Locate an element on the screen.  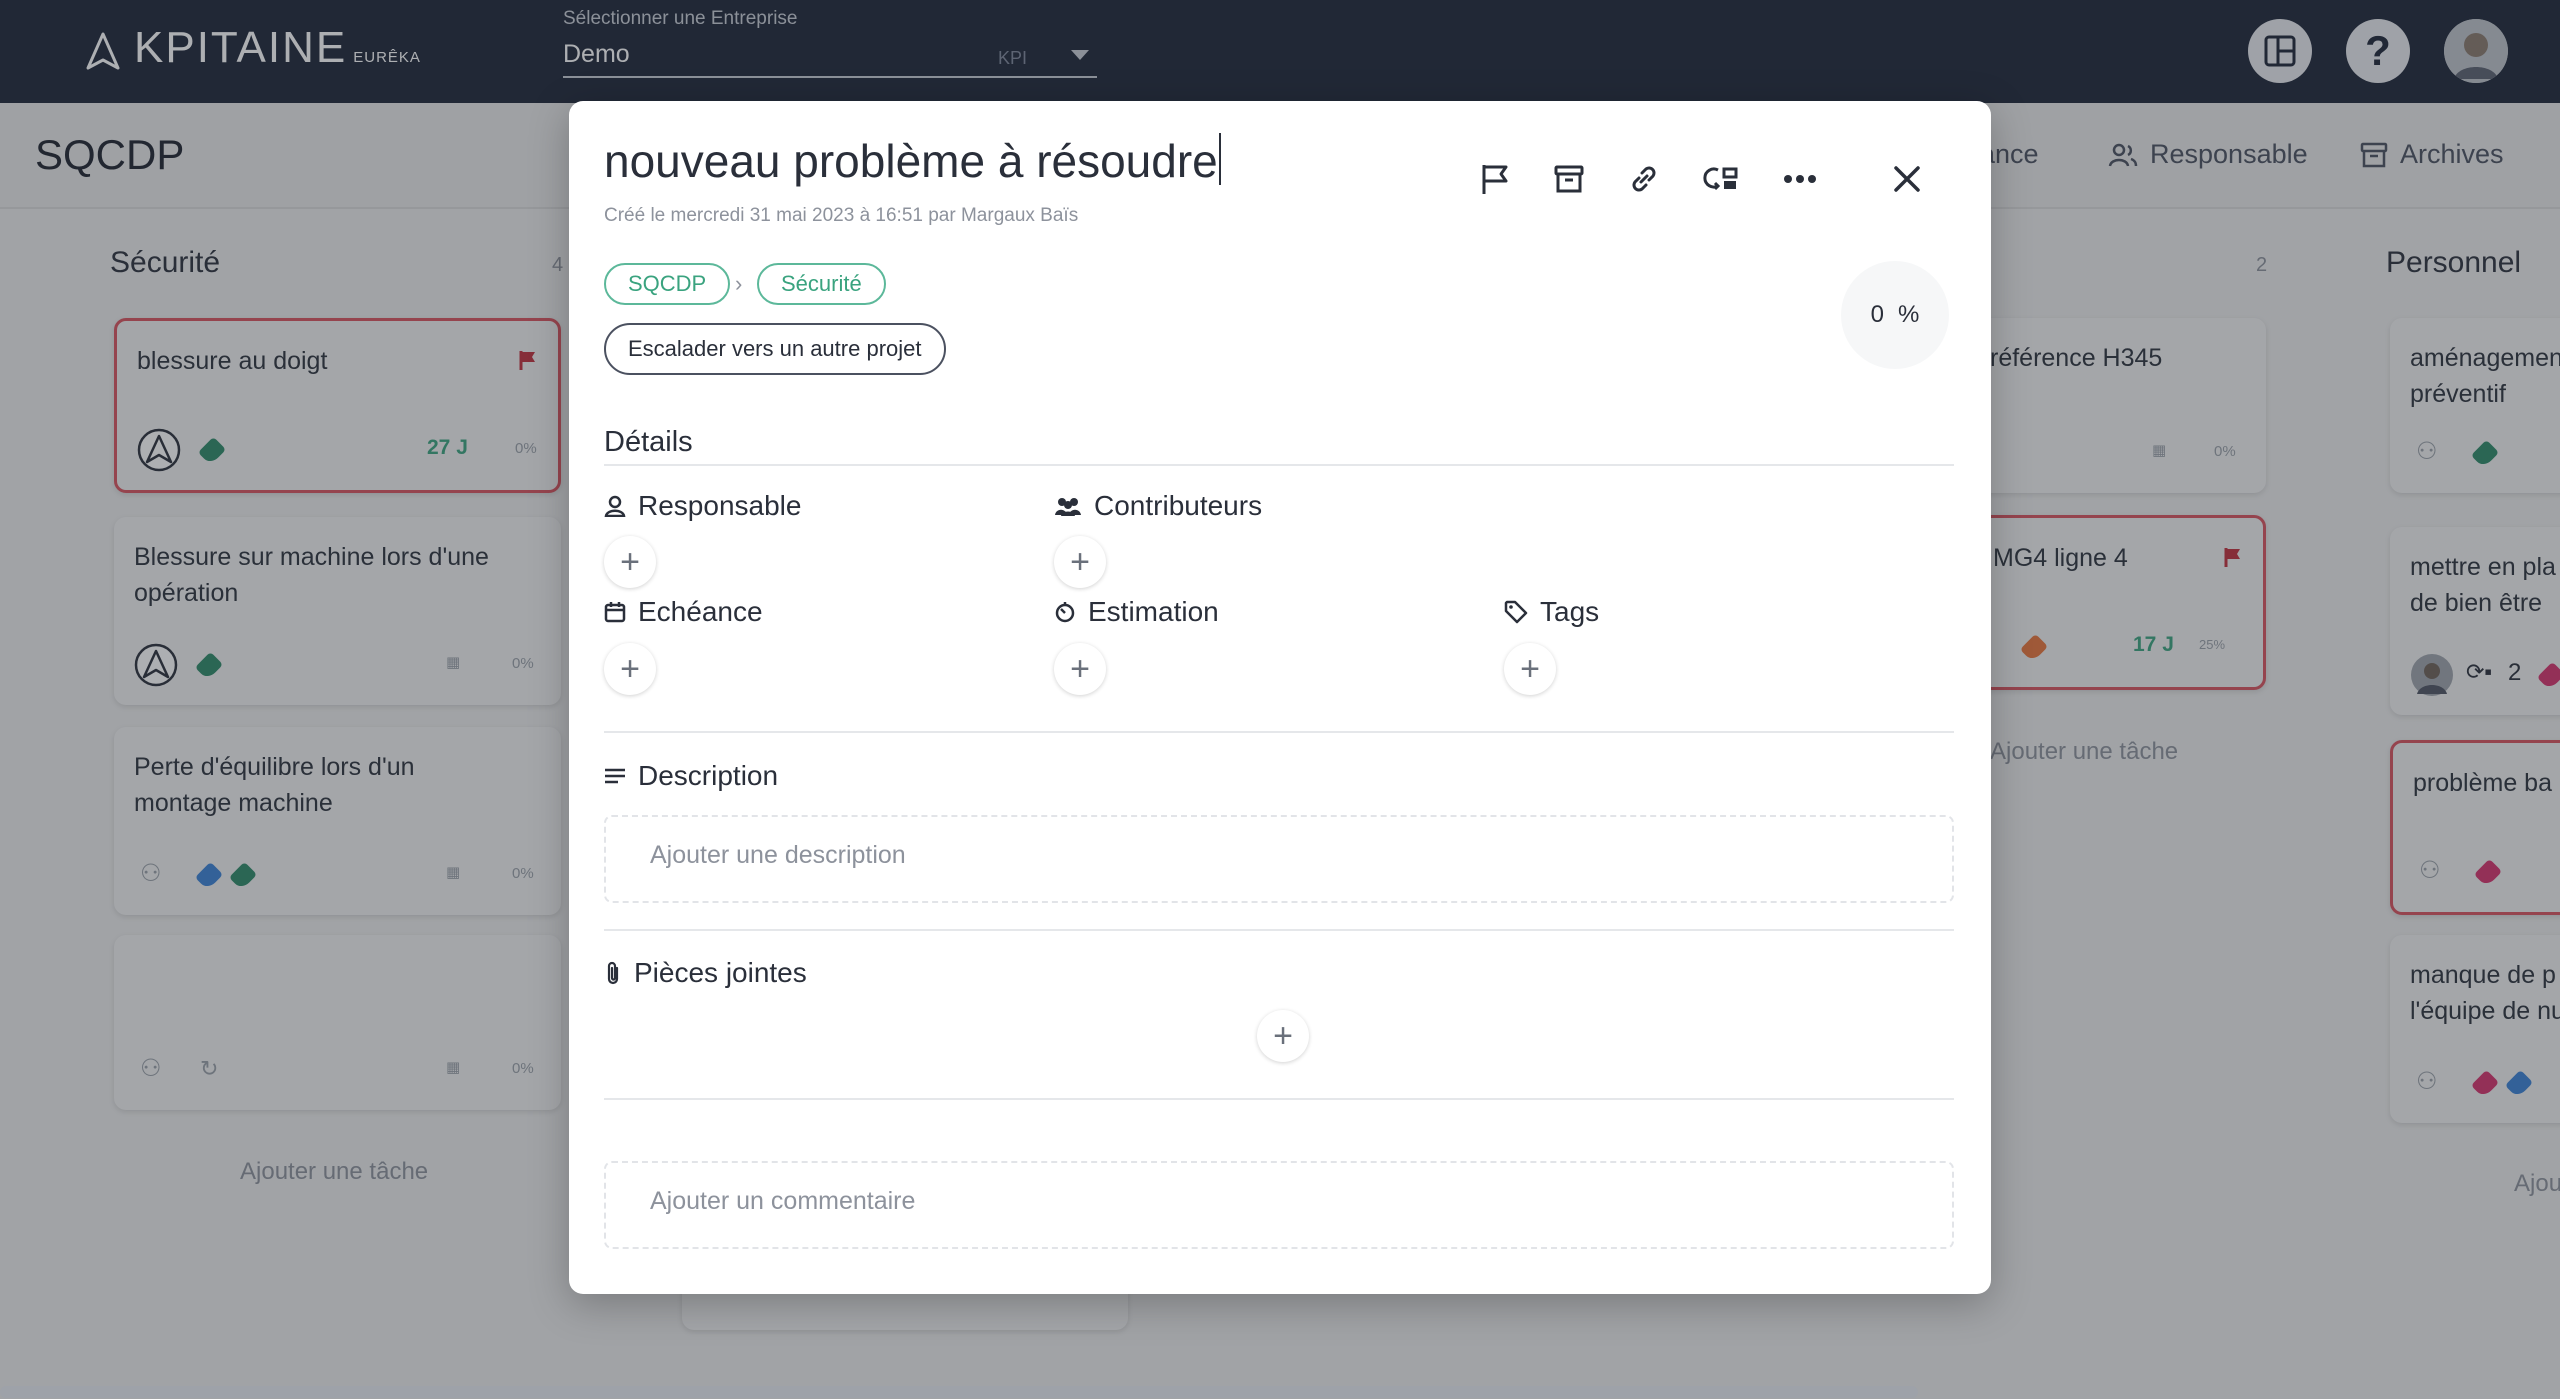
archive-button is located at coordinates (1569, 179).